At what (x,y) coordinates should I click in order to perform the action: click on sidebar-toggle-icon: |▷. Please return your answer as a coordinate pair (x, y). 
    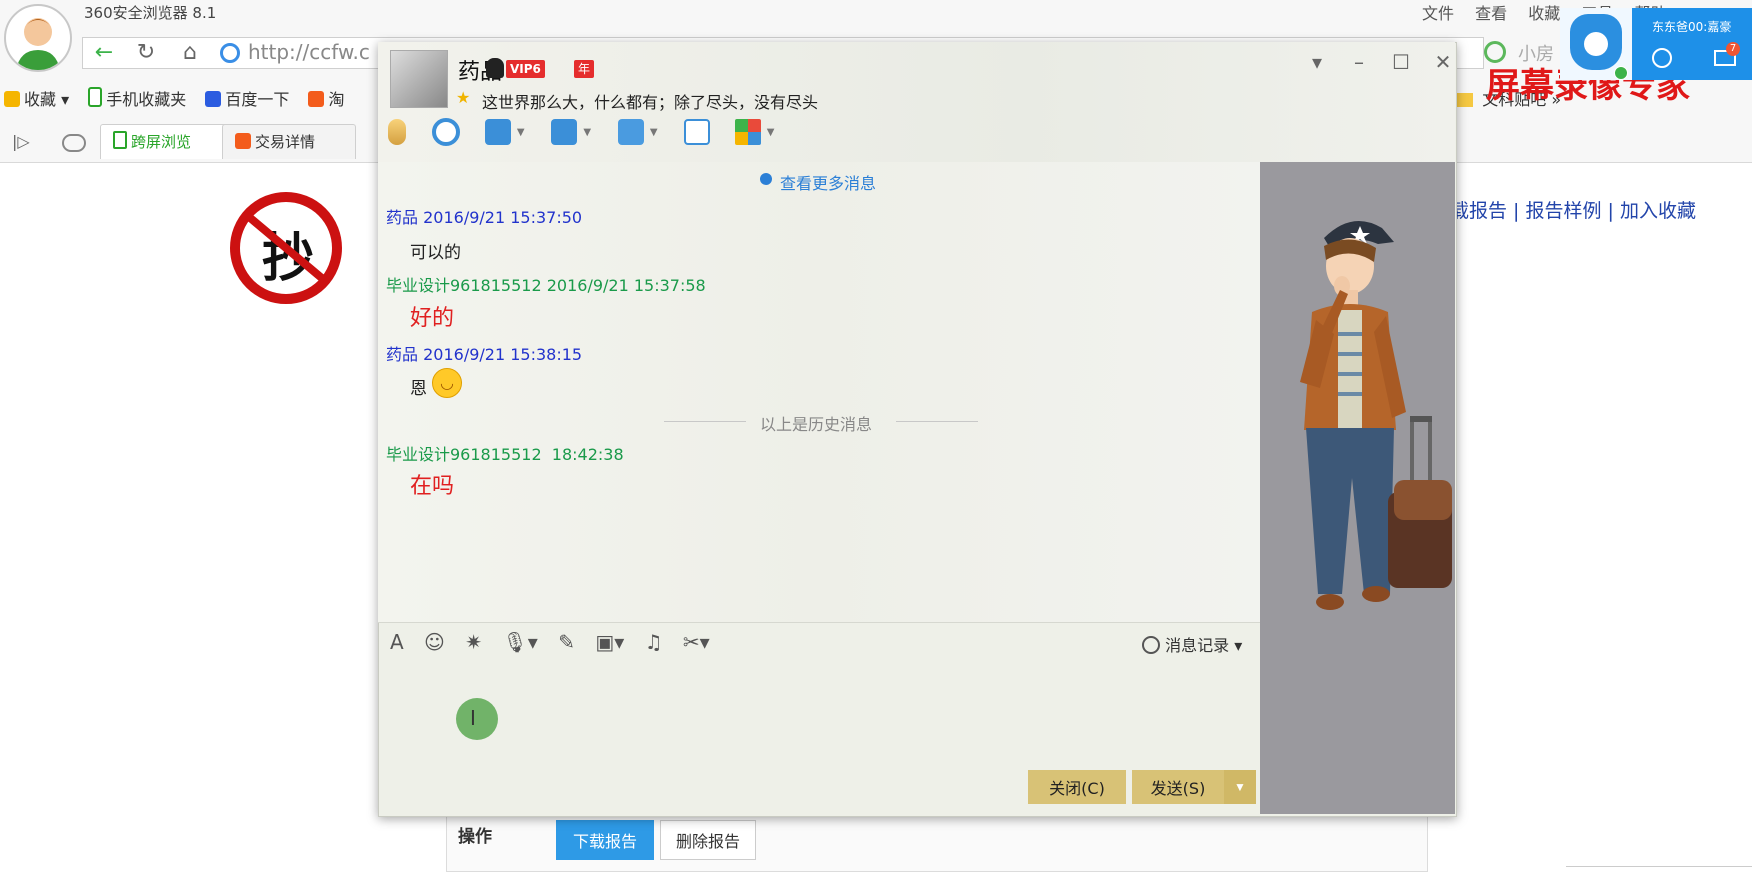
    Looking at the image, I should click on (21, 141).